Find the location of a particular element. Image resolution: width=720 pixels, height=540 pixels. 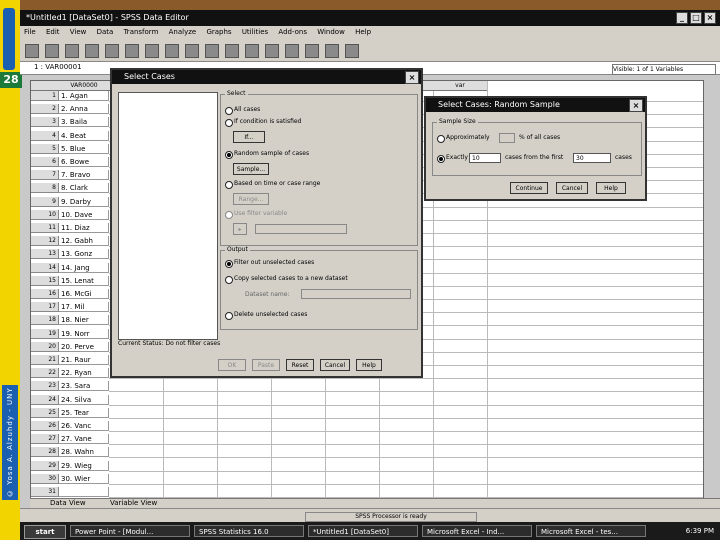

data-cell: 10. Dave is located at coordinates (84, 214).